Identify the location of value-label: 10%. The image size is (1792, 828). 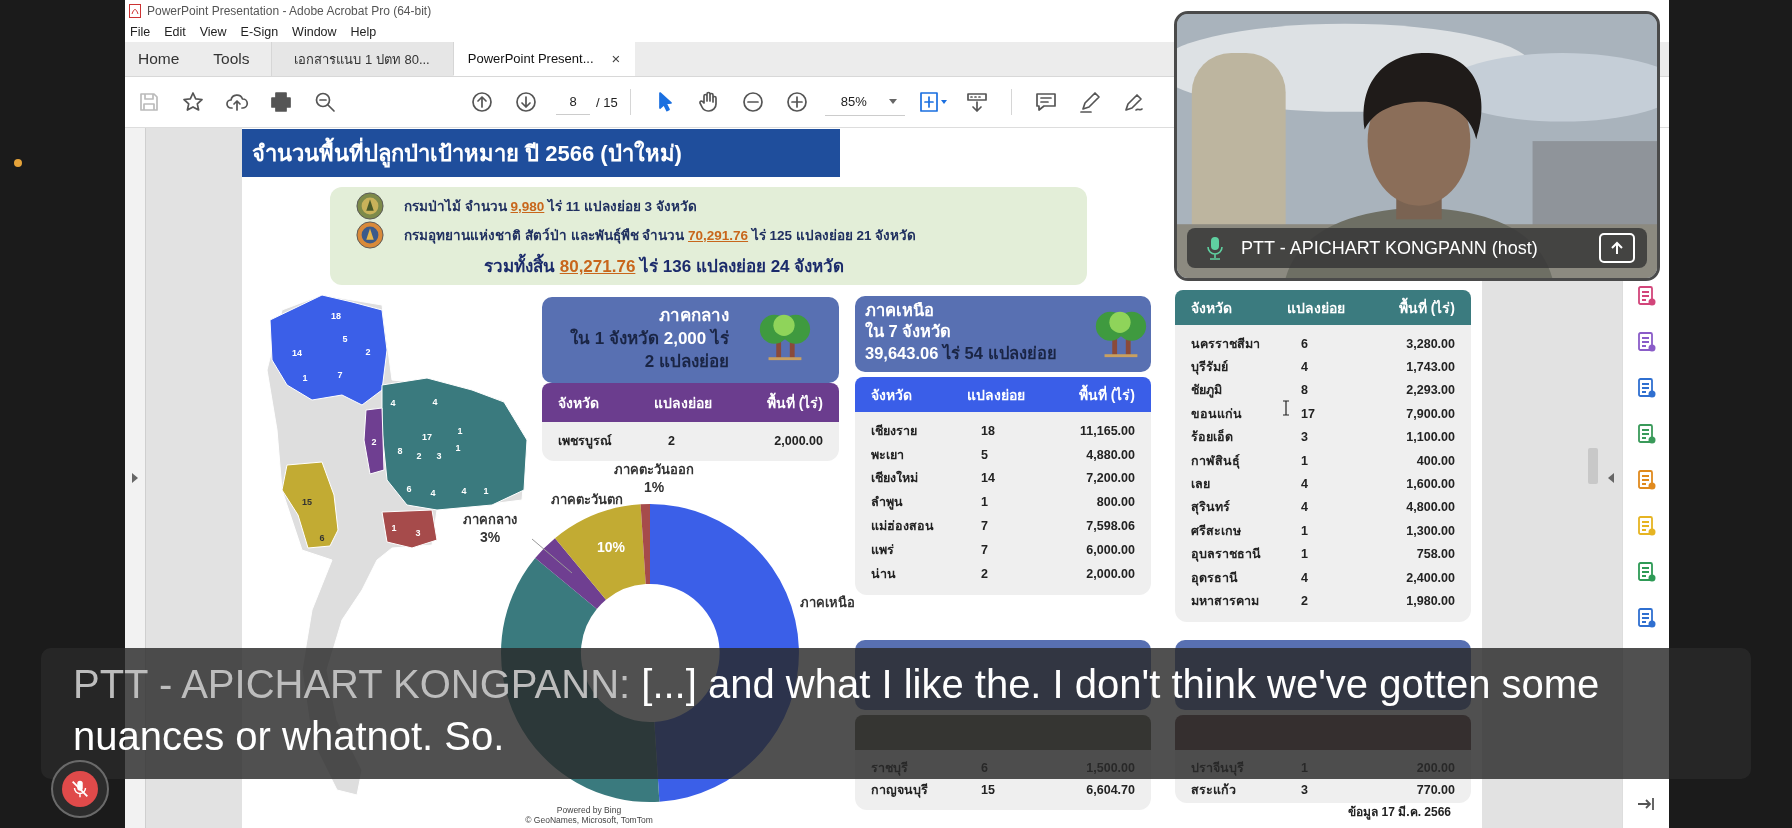
(611, 547).